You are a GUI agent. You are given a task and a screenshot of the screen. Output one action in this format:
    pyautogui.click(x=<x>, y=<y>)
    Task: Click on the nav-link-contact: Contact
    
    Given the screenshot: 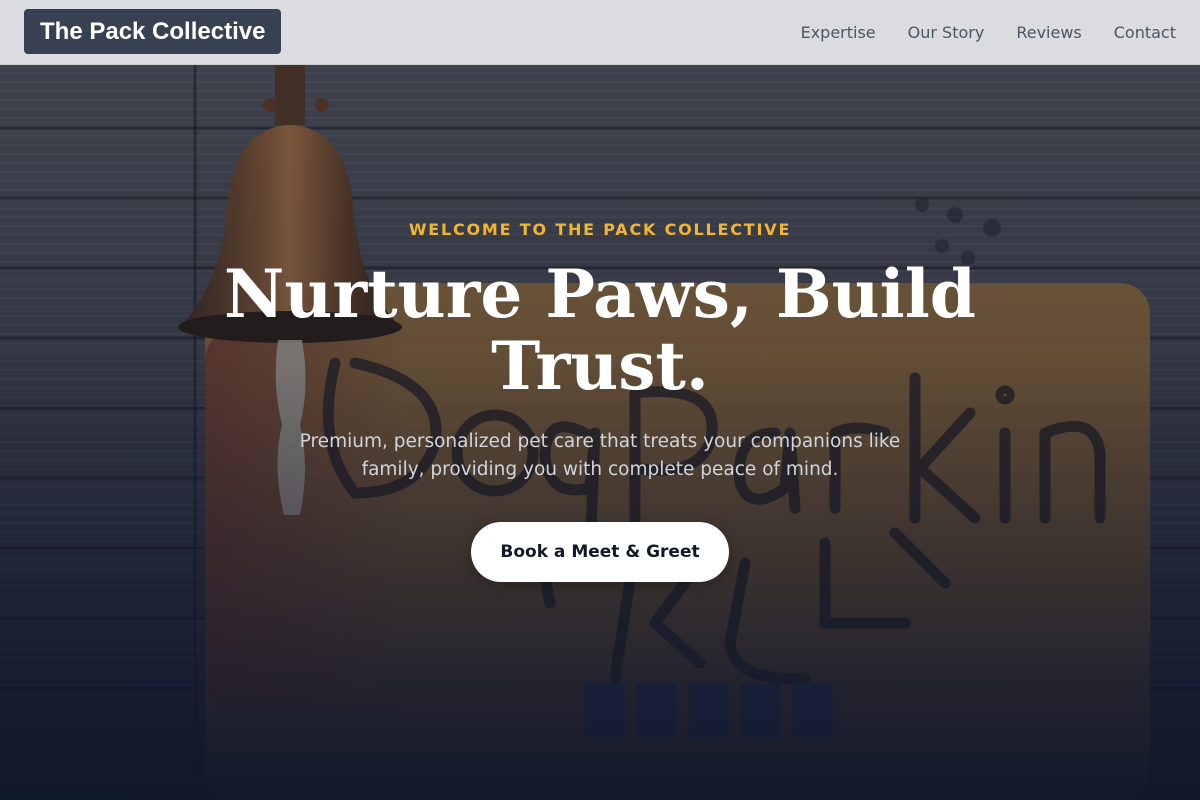 What is the action you would take?
    pyautogui.click(x=1145, y=32)
    